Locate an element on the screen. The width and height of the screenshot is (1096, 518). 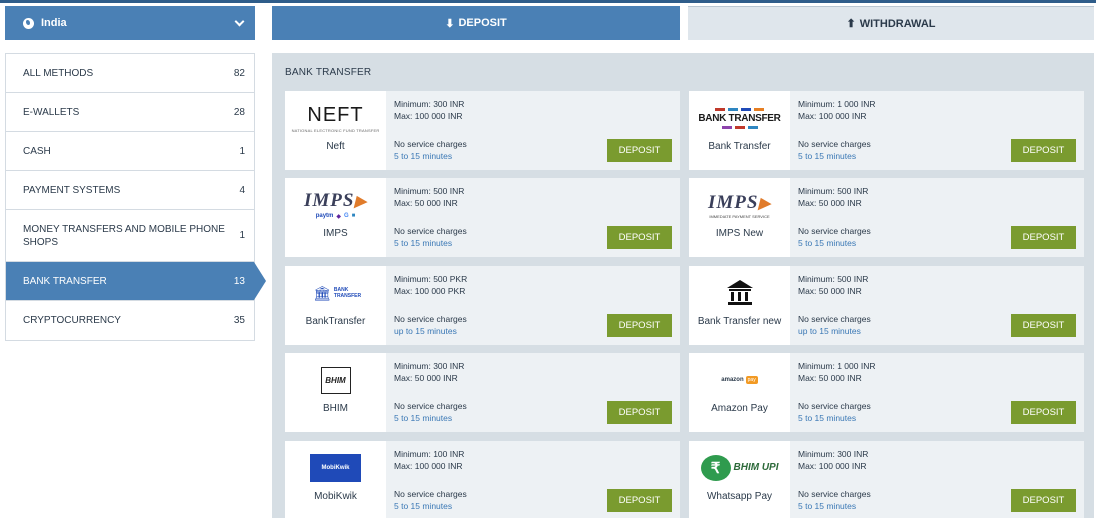
logo-text: MobiKwik is located at coordinates (335, 468).